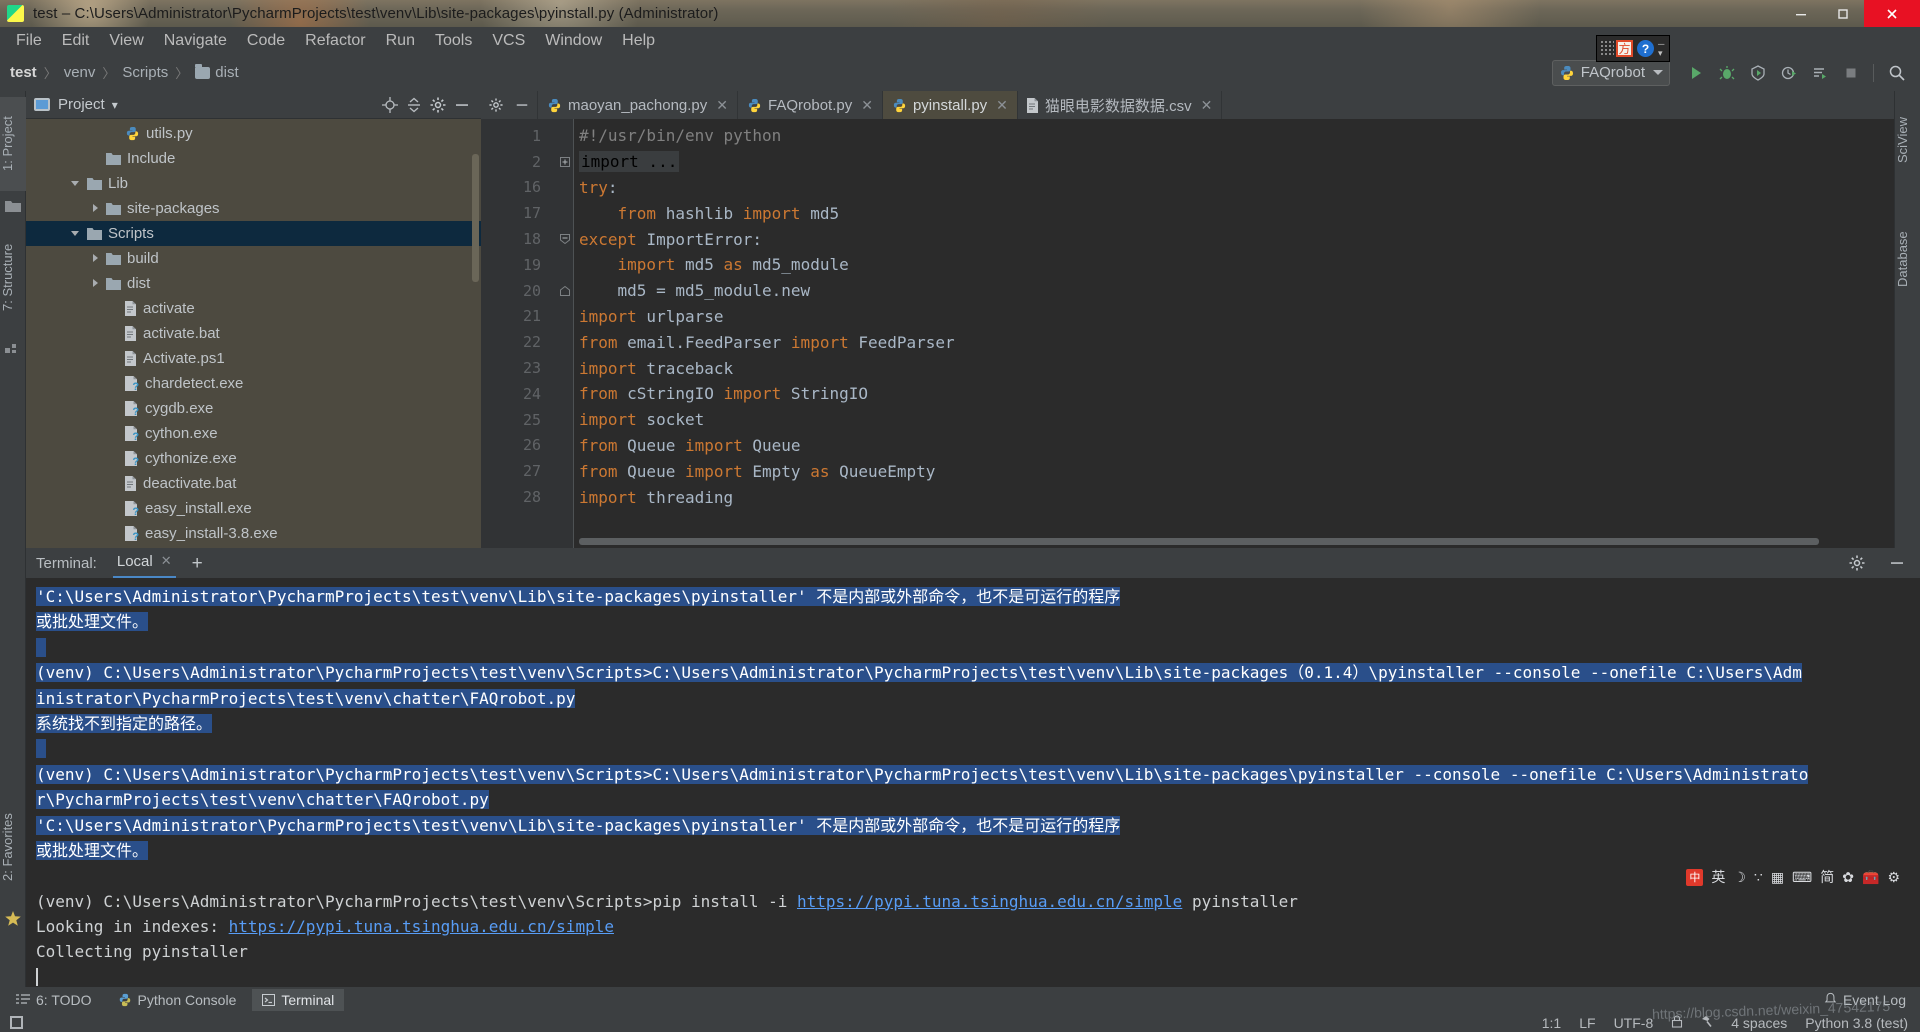 The width and height of the screenshot is (1920, 1032). Describe the element at coordinates (1200, 471) in the screenshot. I see `code-line: 27 from Queue import Empty as QueueEmpty` at that location.